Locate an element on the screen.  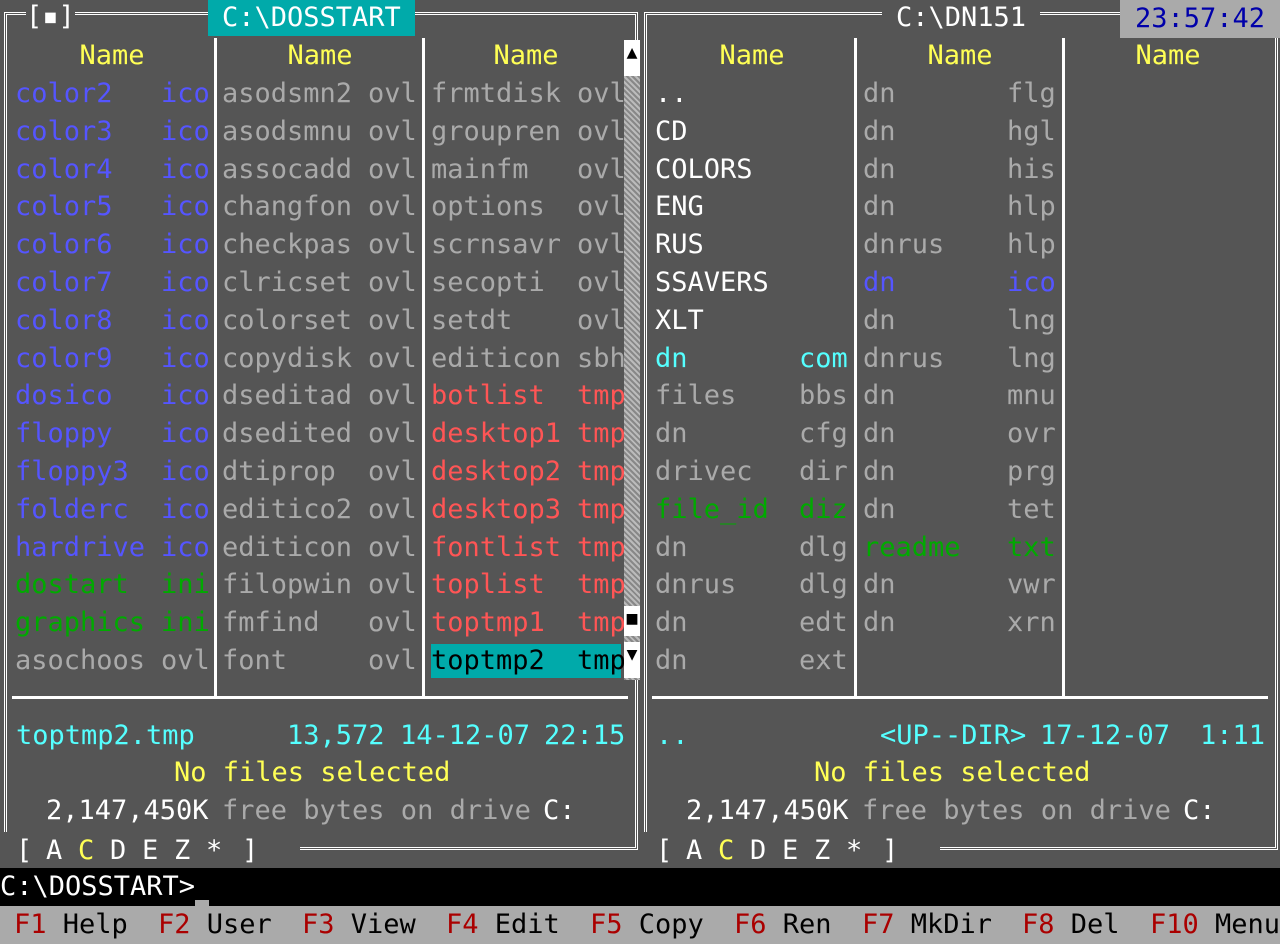
file-entry: font ovl is located at coordinates (320, 661).